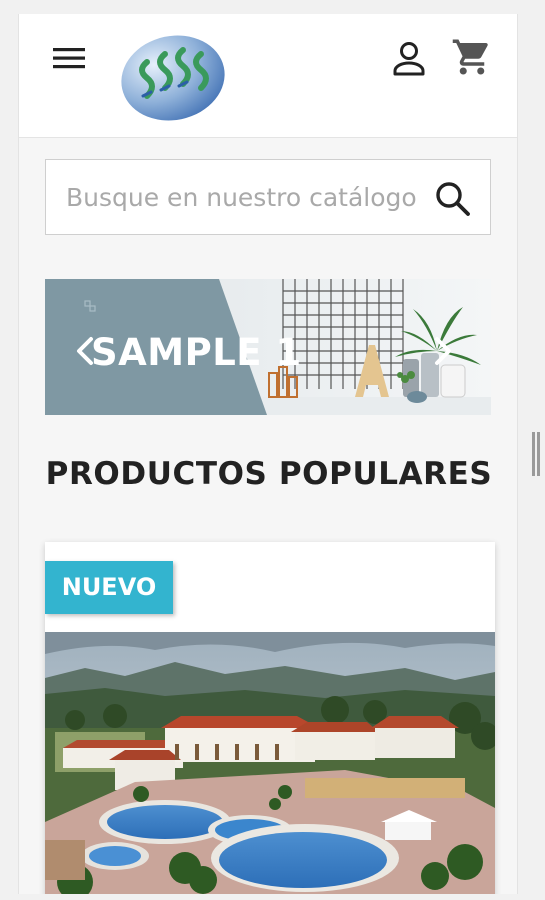  Describe the element at coordinates (85, 351) in the screenshot. I see `chevron-left-icon` at that location.